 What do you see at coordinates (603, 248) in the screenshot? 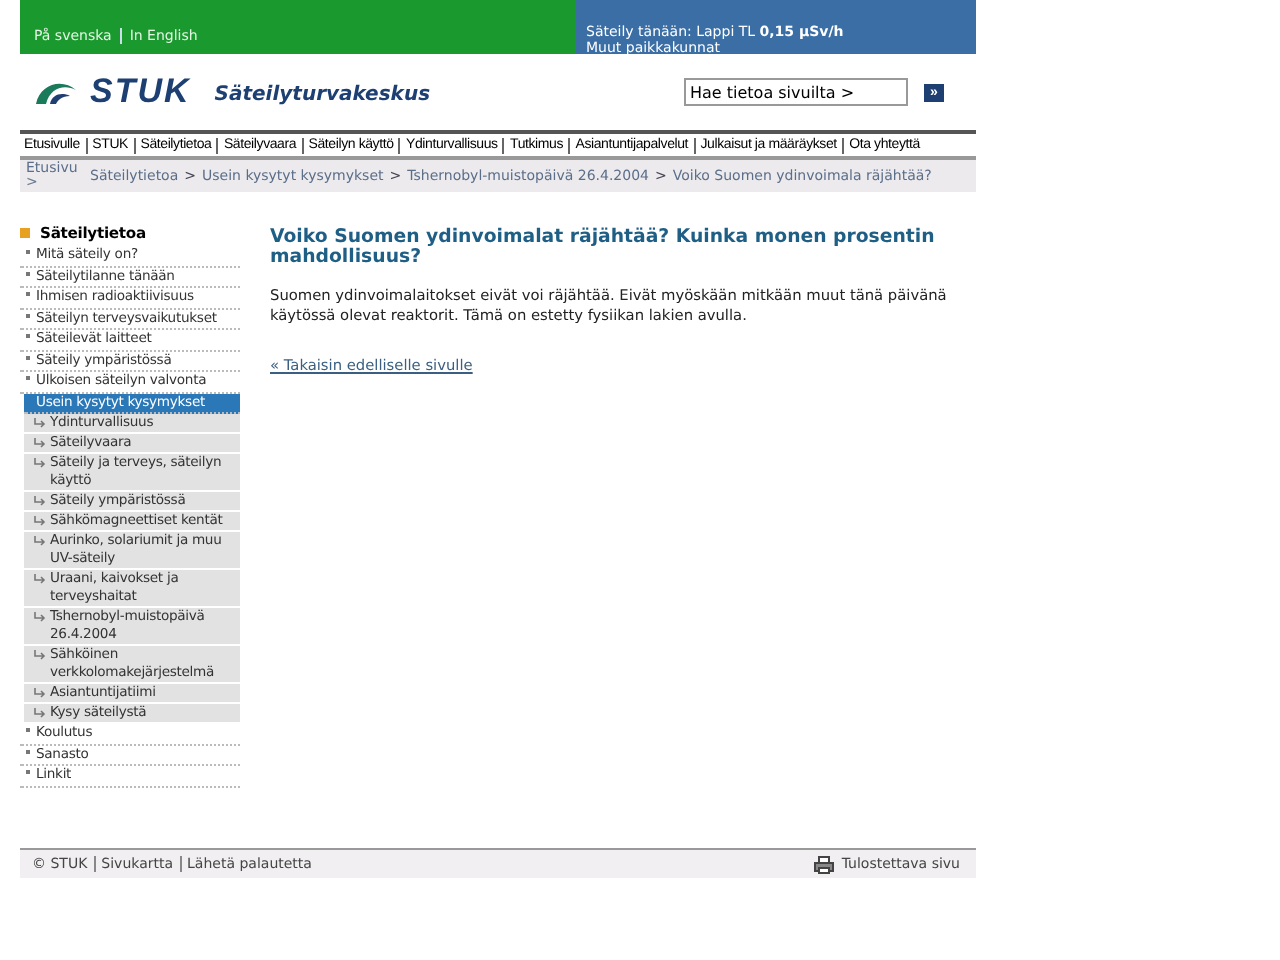
I see `article-title: Voiko Suomen ydinvoimalat räjähtää? Kuinka monen prosentin mahdollisuus?` at bounding box center [603, 248].